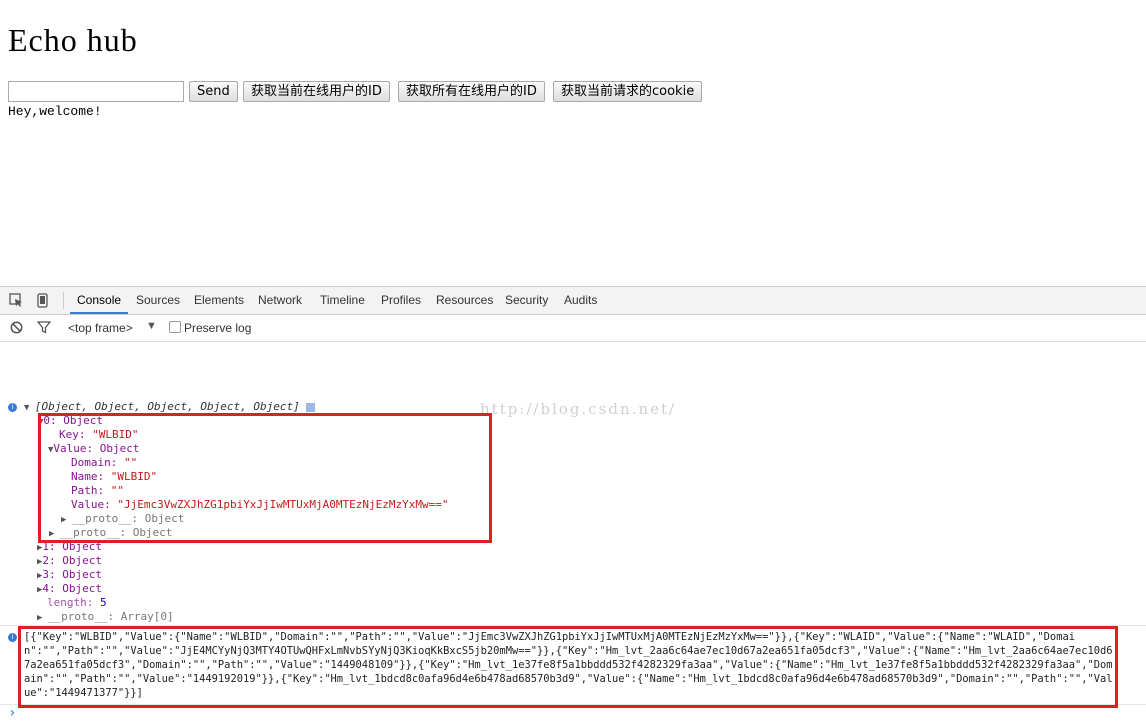 The width and height of the screenshot is (1146, 721). What do you see at coordinates (568, 667) in the screenshot?
I see `highlight-box-json-output` at bounding box center [568, 667].